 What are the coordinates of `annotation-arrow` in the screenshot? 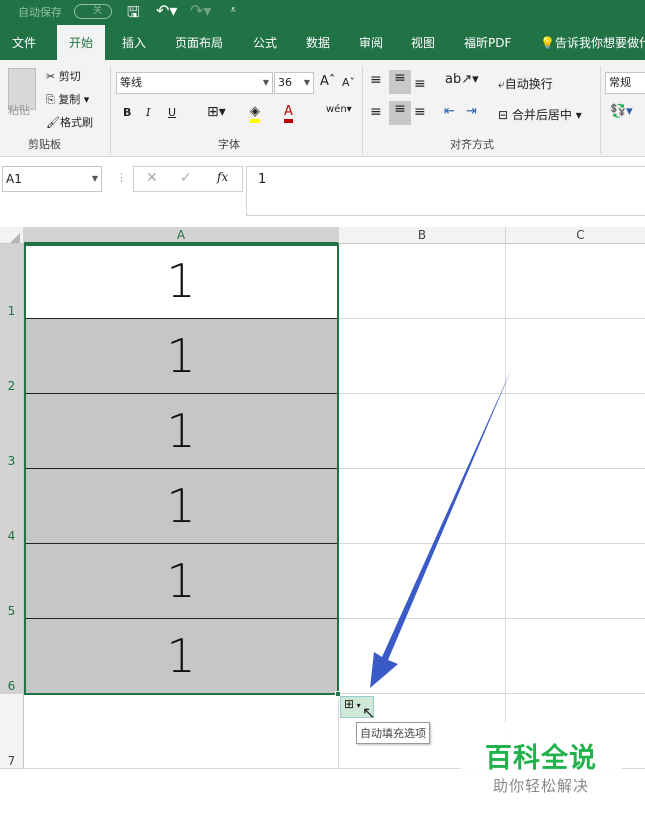 It's located at (441, 528).